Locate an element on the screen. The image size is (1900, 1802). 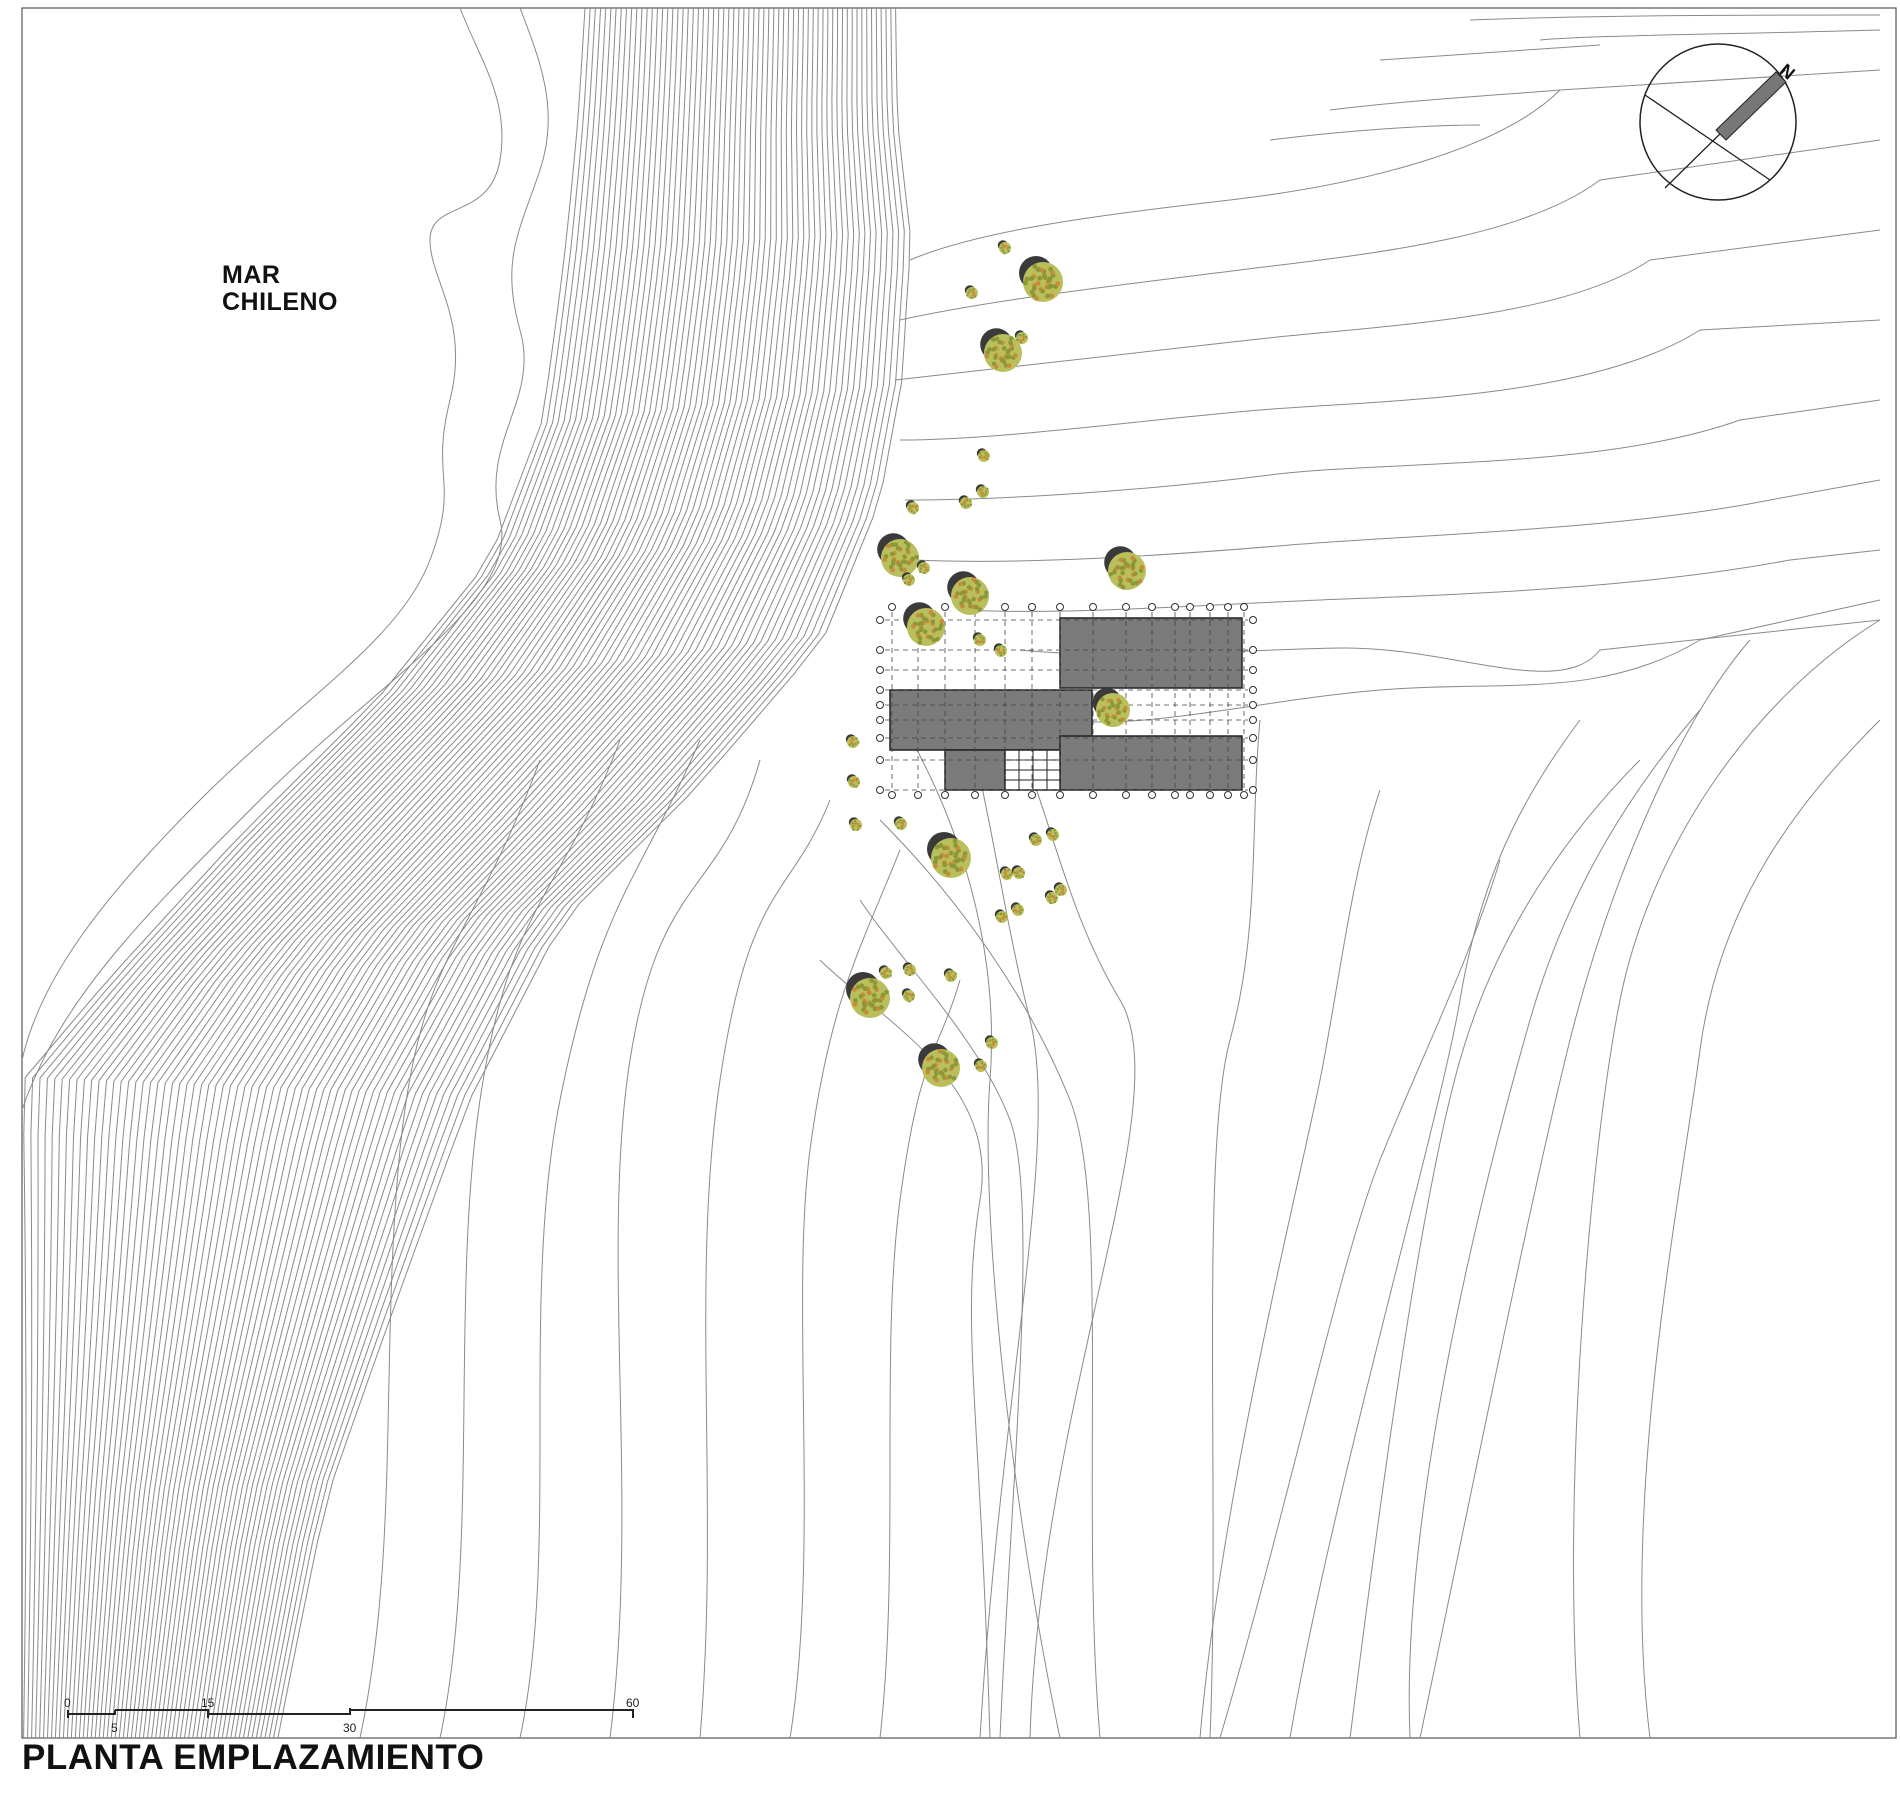
scale-label-0: 0 is located at coordinates (67, 1703).